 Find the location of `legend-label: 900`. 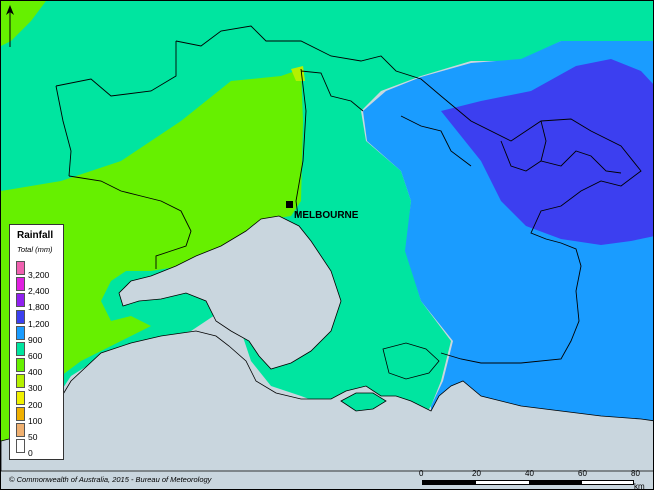

legend-label: 900 is located at coordinates (35, 339).